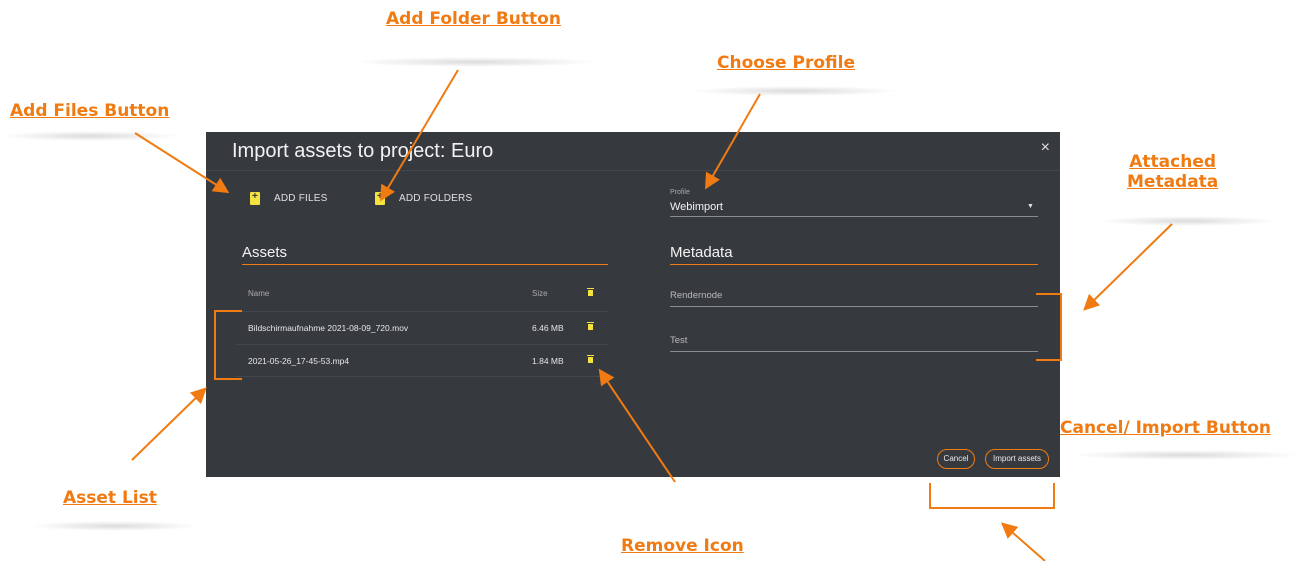  Describe the element at coordinates (182, 163) in the screenshot. I see `arrow-add-files` at that location.